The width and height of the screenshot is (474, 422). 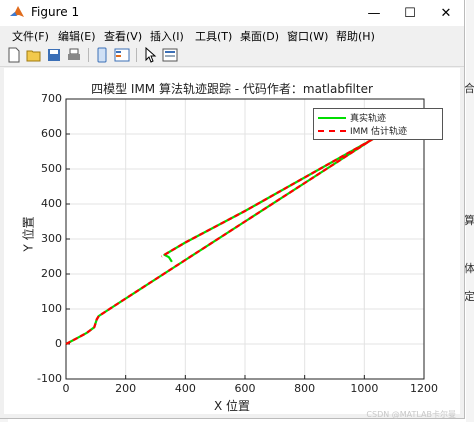 I want to click on close-button: ✕, so click(x=446, y=13).